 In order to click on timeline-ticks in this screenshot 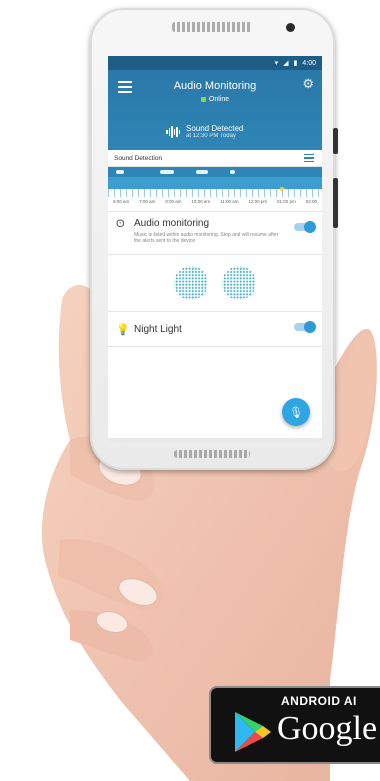, I will do `click(215, 193)`.